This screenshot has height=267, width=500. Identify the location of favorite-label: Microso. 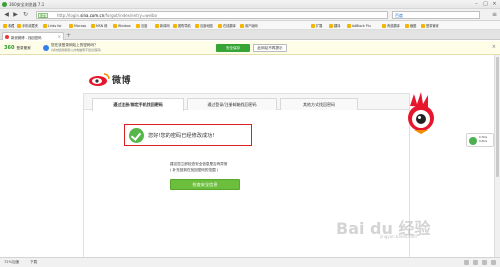
(80, 25).